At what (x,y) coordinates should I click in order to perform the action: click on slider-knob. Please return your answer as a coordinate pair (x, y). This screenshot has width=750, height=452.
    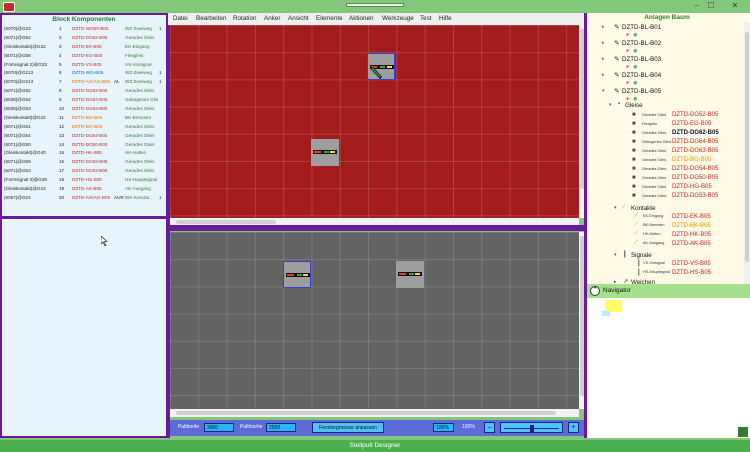
    Looking at the image, I should click on (532, 428).